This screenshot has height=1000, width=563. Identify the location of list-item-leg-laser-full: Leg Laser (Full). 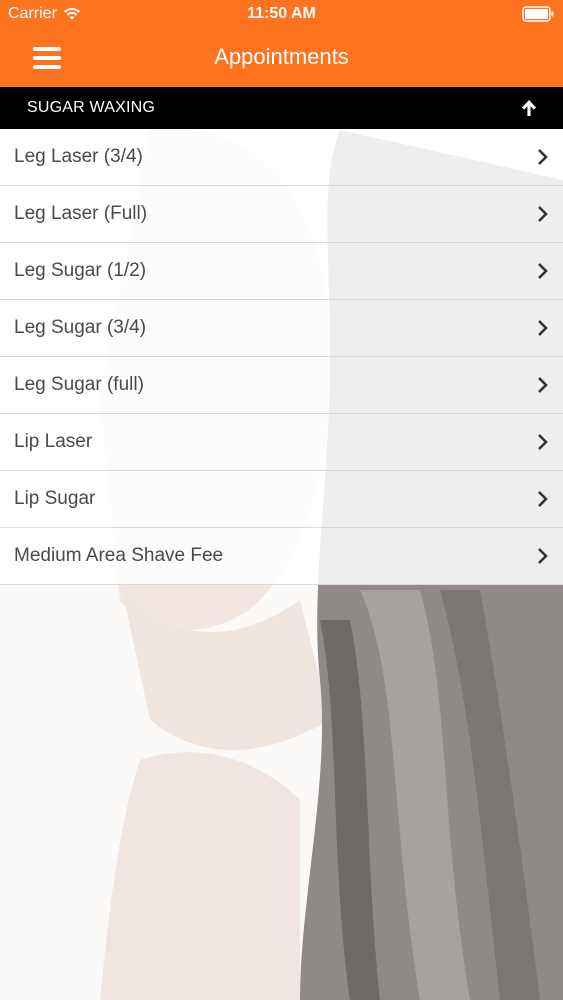
(281, 214).